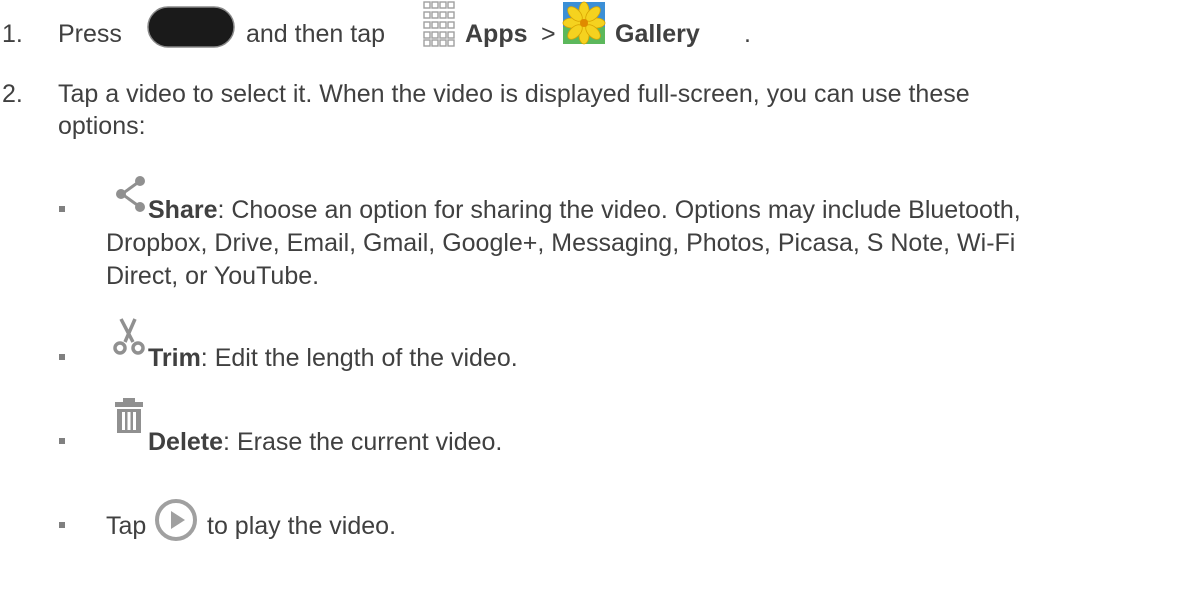 The height and width of the screenshot is (602, 1199). I want to click on scissors-icon, so click(129, 336).